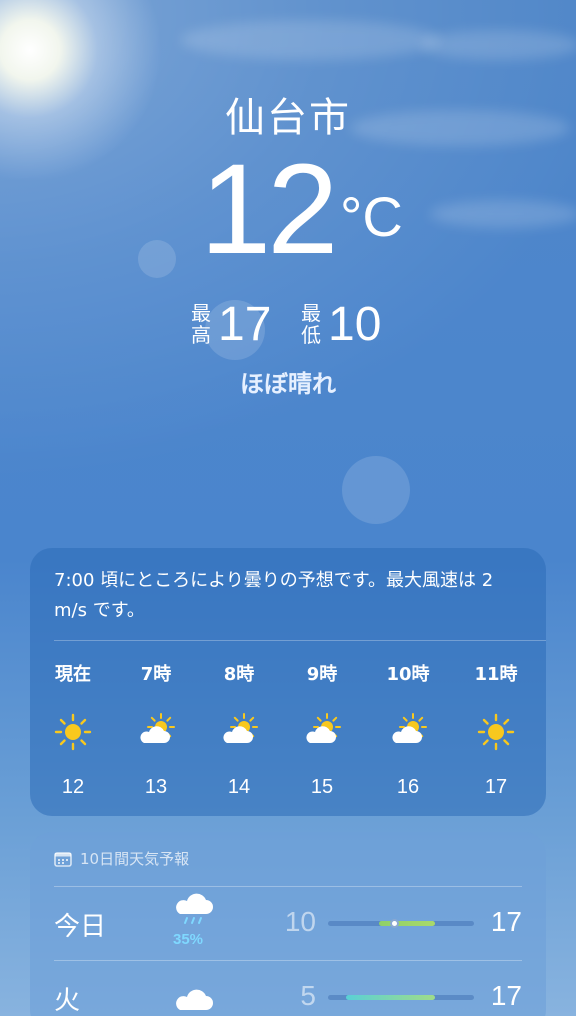 Image resolution: width=576 pixels, height=1016 pixels. Describe the element at coordinates (371, 216) in the screenshot. I see `temperature-unit: °C` at that location.